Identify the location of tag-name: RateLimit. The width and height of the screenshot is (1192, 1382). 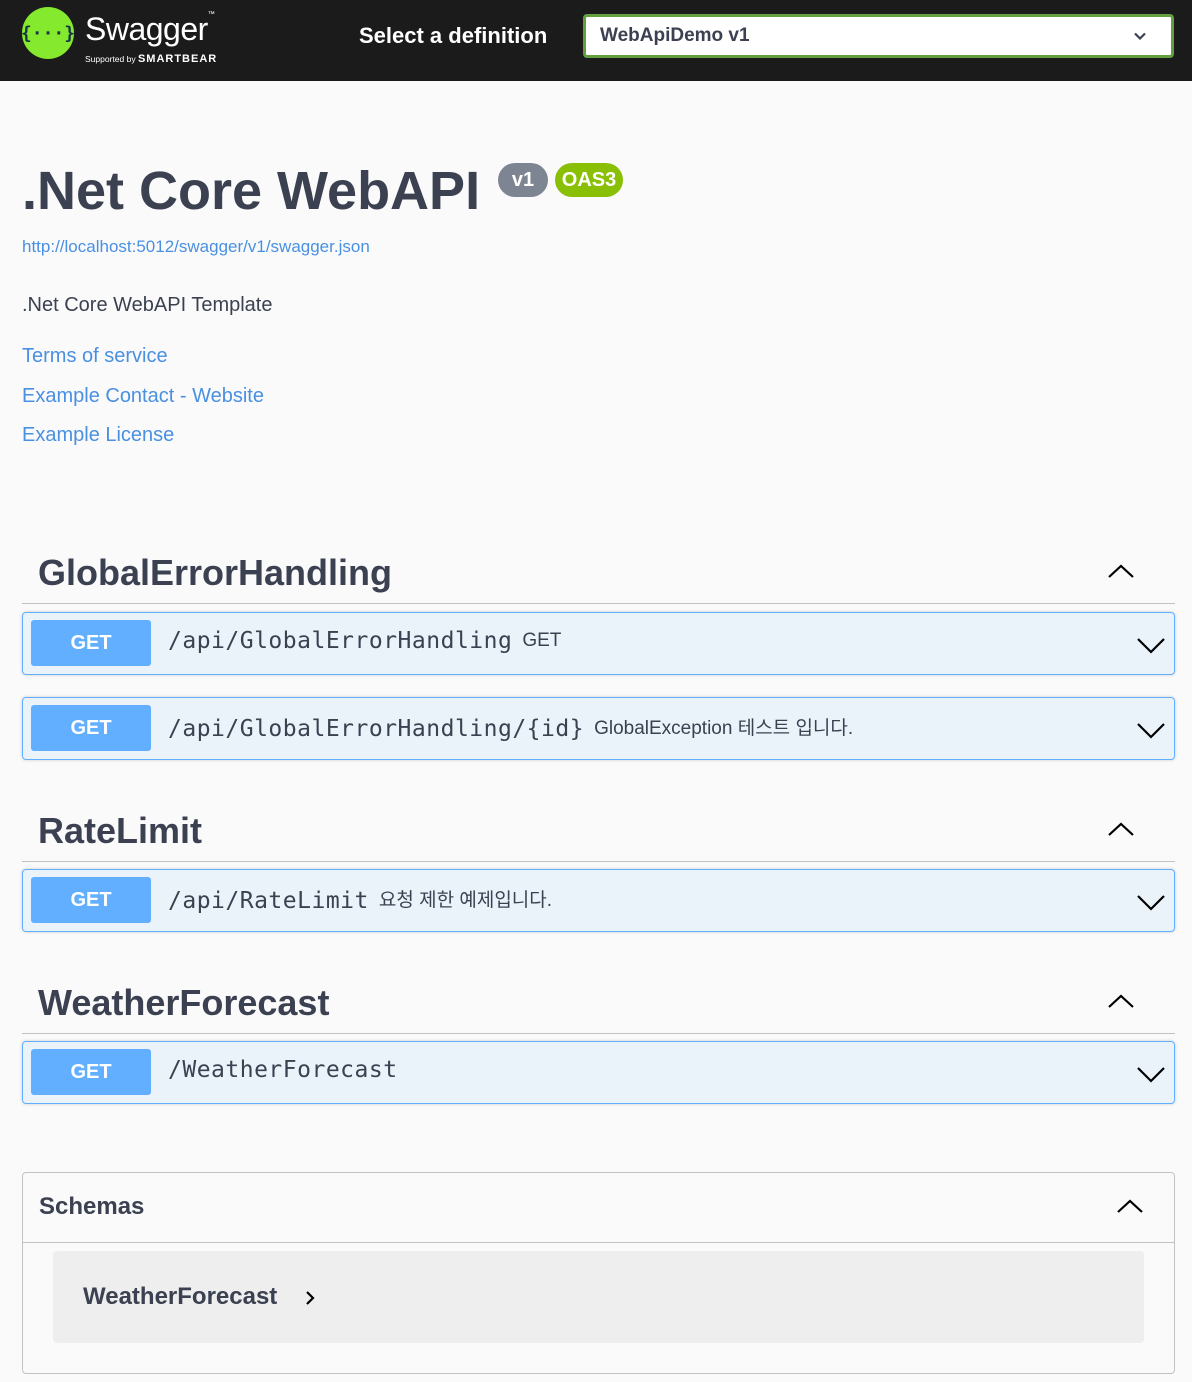
(120, 830).